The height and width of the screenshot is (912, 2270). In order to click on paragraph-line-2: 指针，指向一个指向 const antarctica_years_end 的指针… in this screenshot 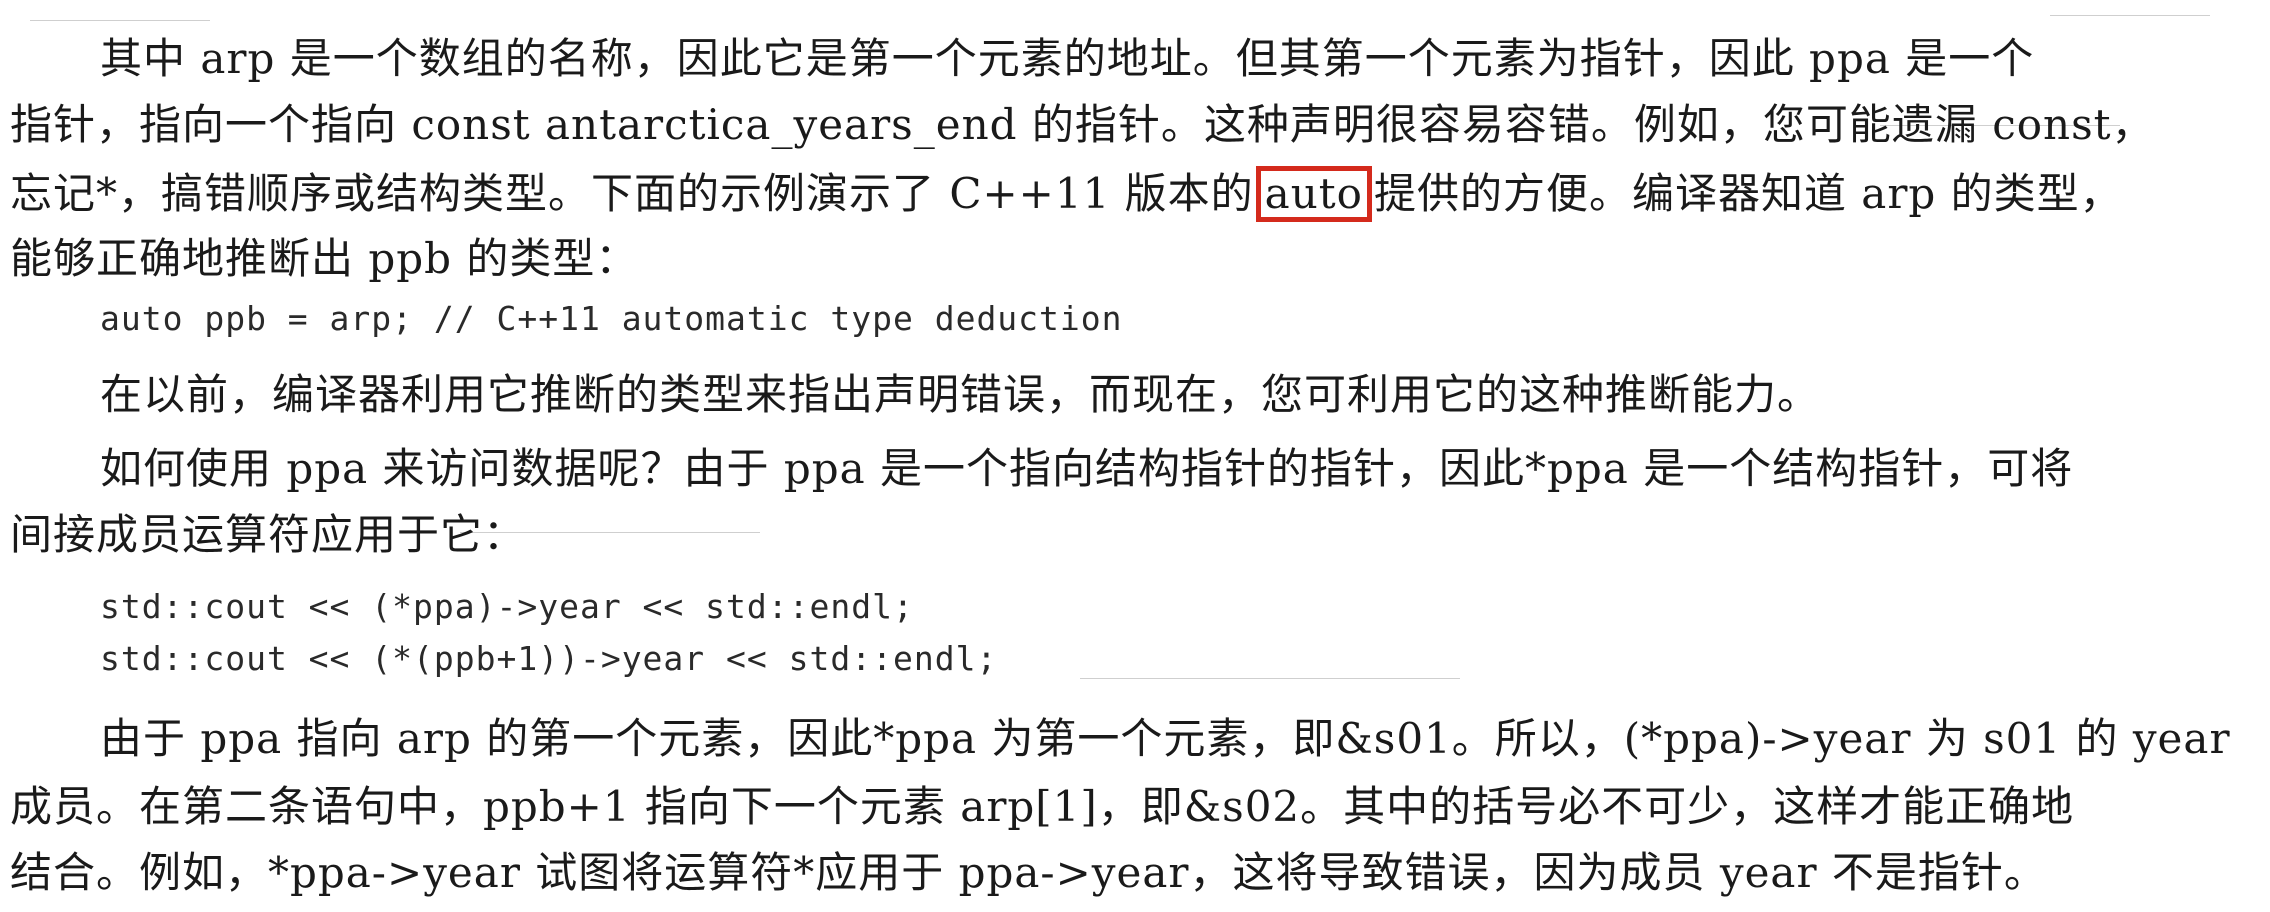, I will do `click(1082, 124)`.